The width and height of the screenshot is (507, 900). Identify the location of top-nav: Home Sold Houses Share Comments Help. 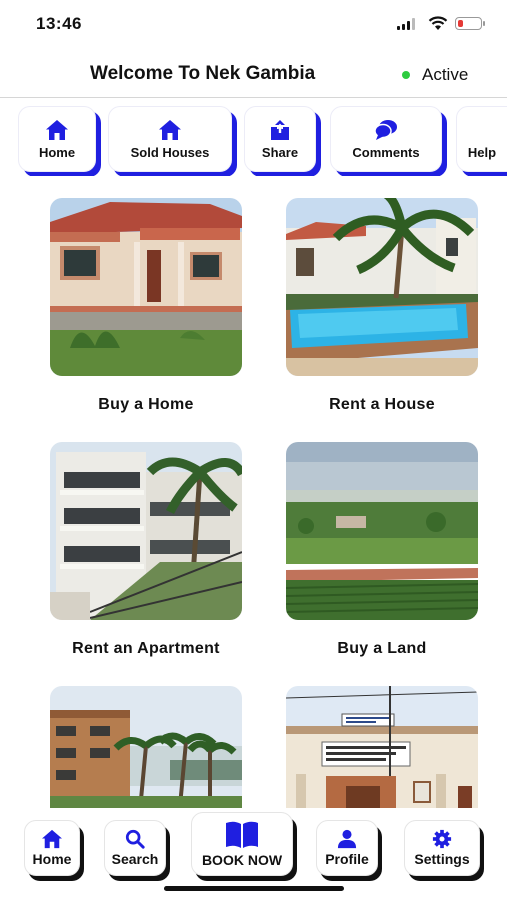
(253, 141).